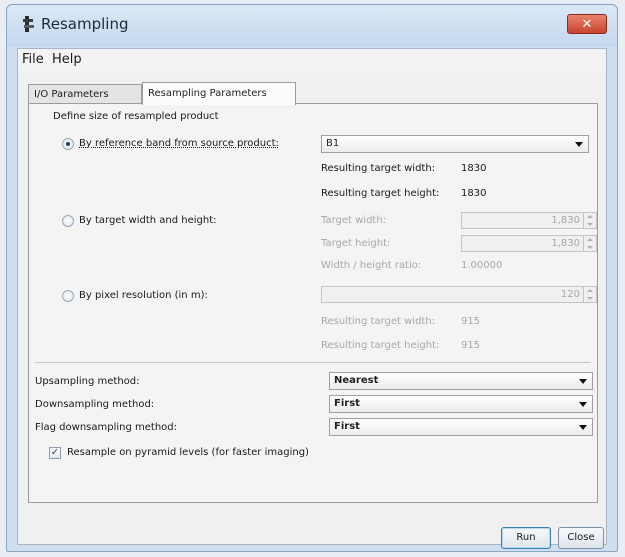 The height and width of the screenshot is (557, 625). I want to click on ref-result-width-value: 1830, so click(474, 168).